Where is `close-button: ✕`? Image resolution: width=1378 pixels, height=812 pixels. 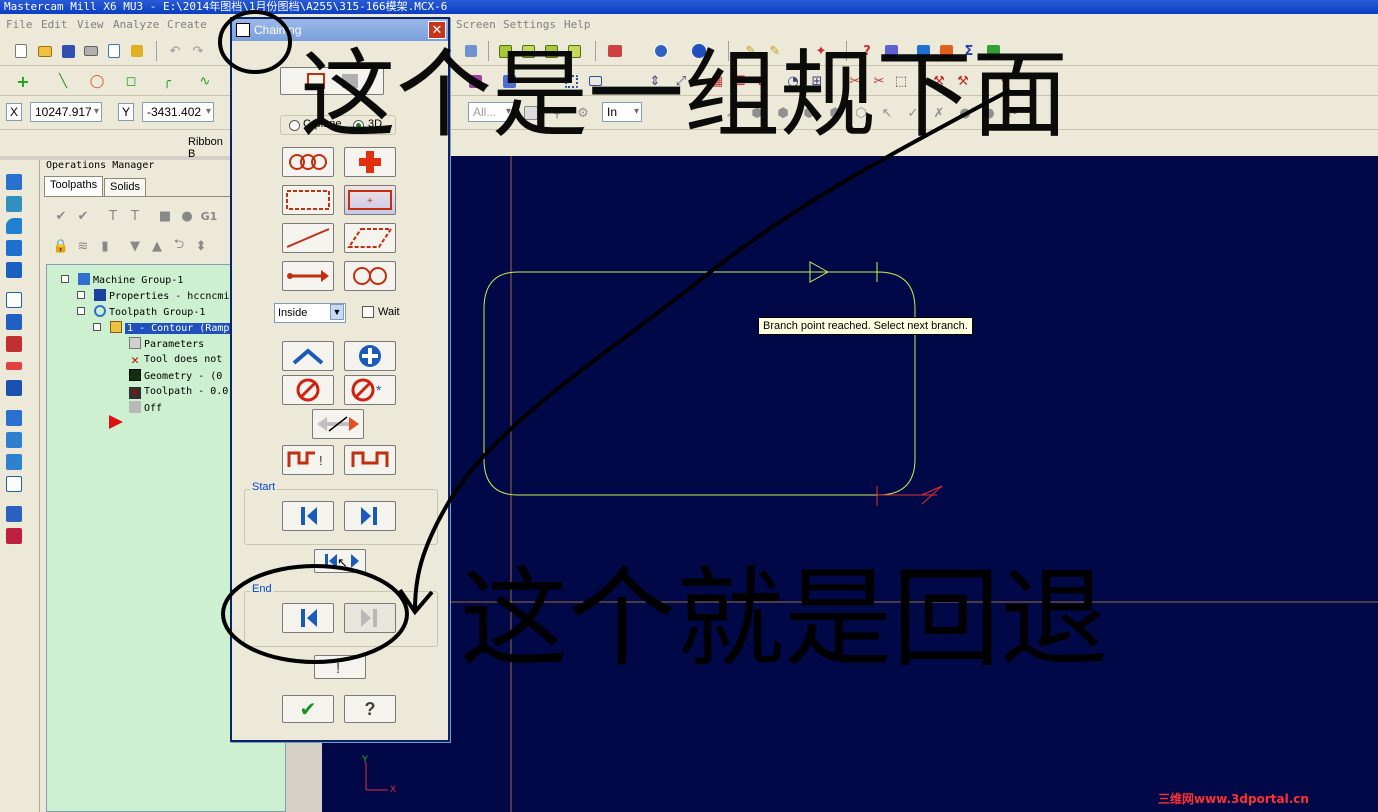 close-button: ✕ is located at coordinates (437, 30).